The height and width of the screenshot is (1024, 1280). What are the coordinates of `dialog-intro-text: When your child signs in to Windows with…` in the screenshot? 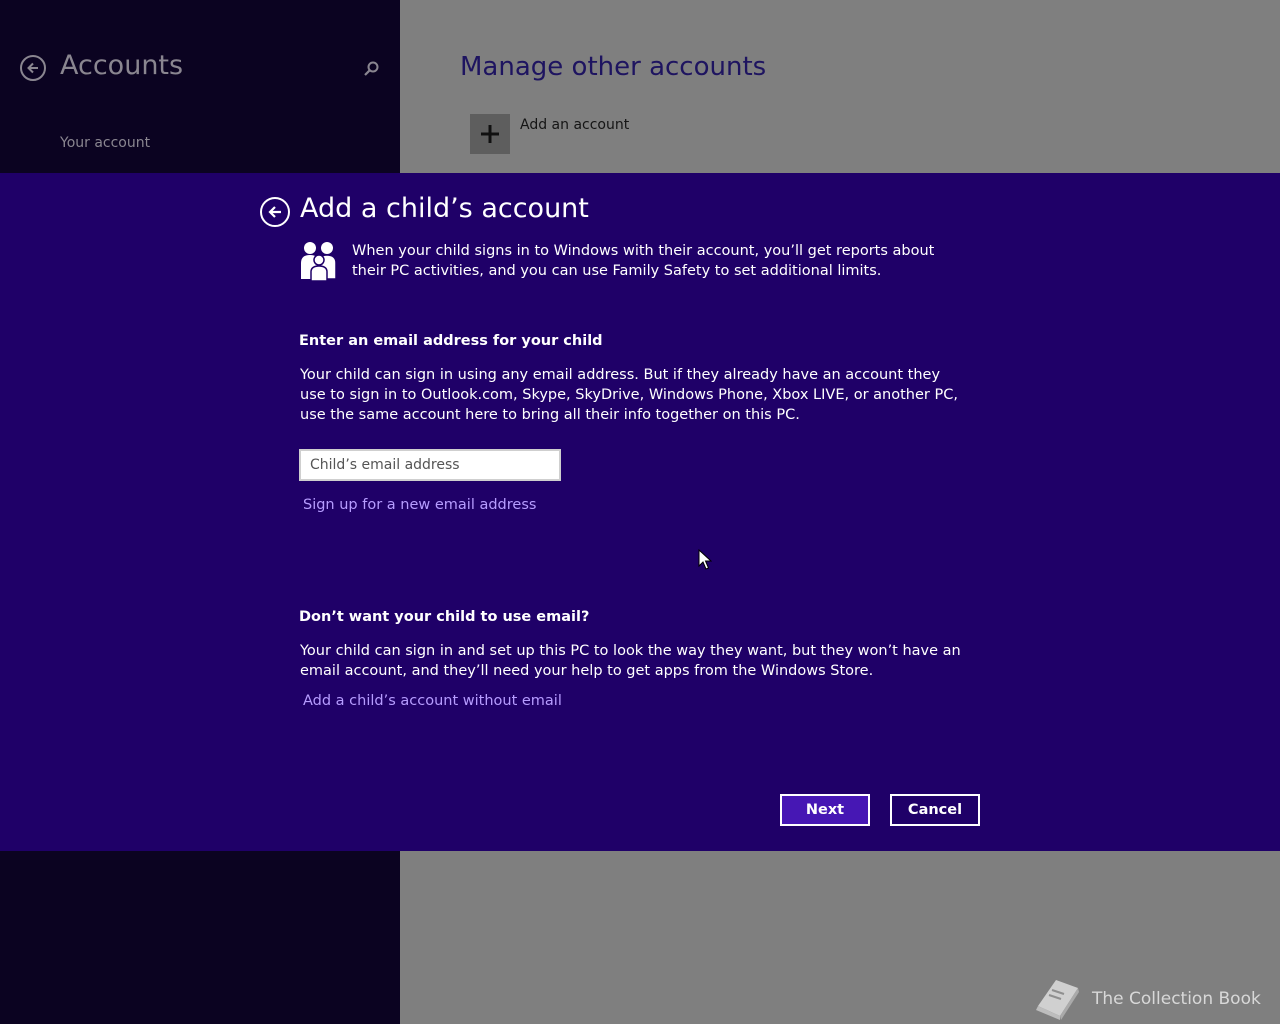 It's located at (643, 261).